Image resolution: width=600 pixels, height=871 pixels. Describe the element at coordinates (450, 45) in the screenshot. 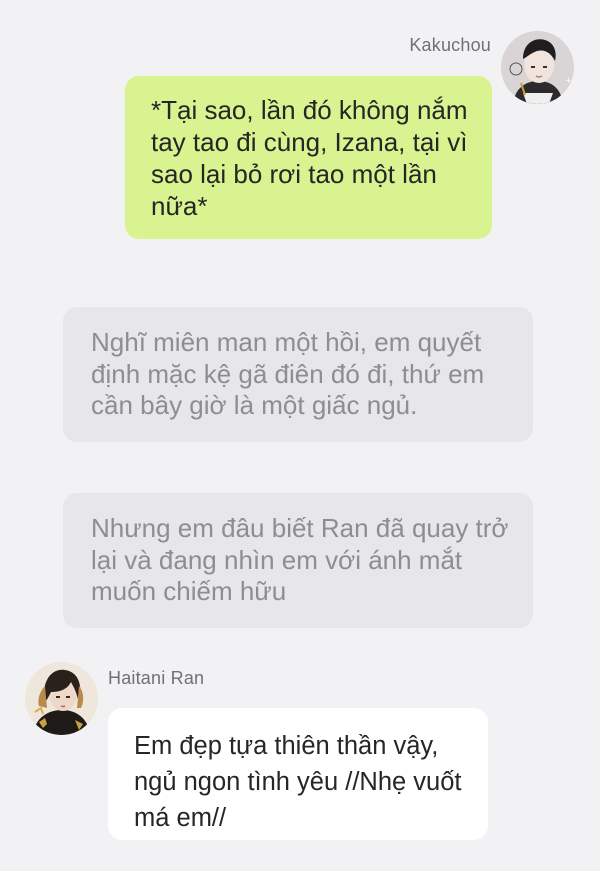

I see `sender-name-kakuchou: Kakuchou` at that location.